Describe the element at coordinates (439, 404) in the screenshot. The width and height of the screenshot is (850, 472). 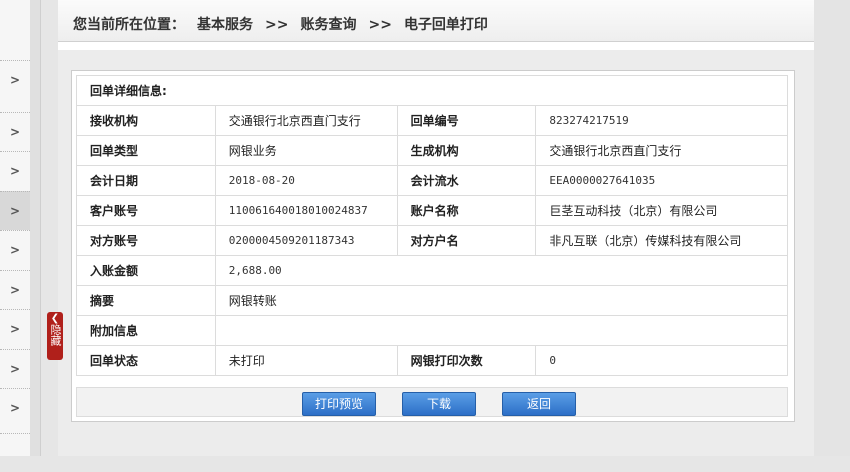
I see `download-button: 下载` at that location.